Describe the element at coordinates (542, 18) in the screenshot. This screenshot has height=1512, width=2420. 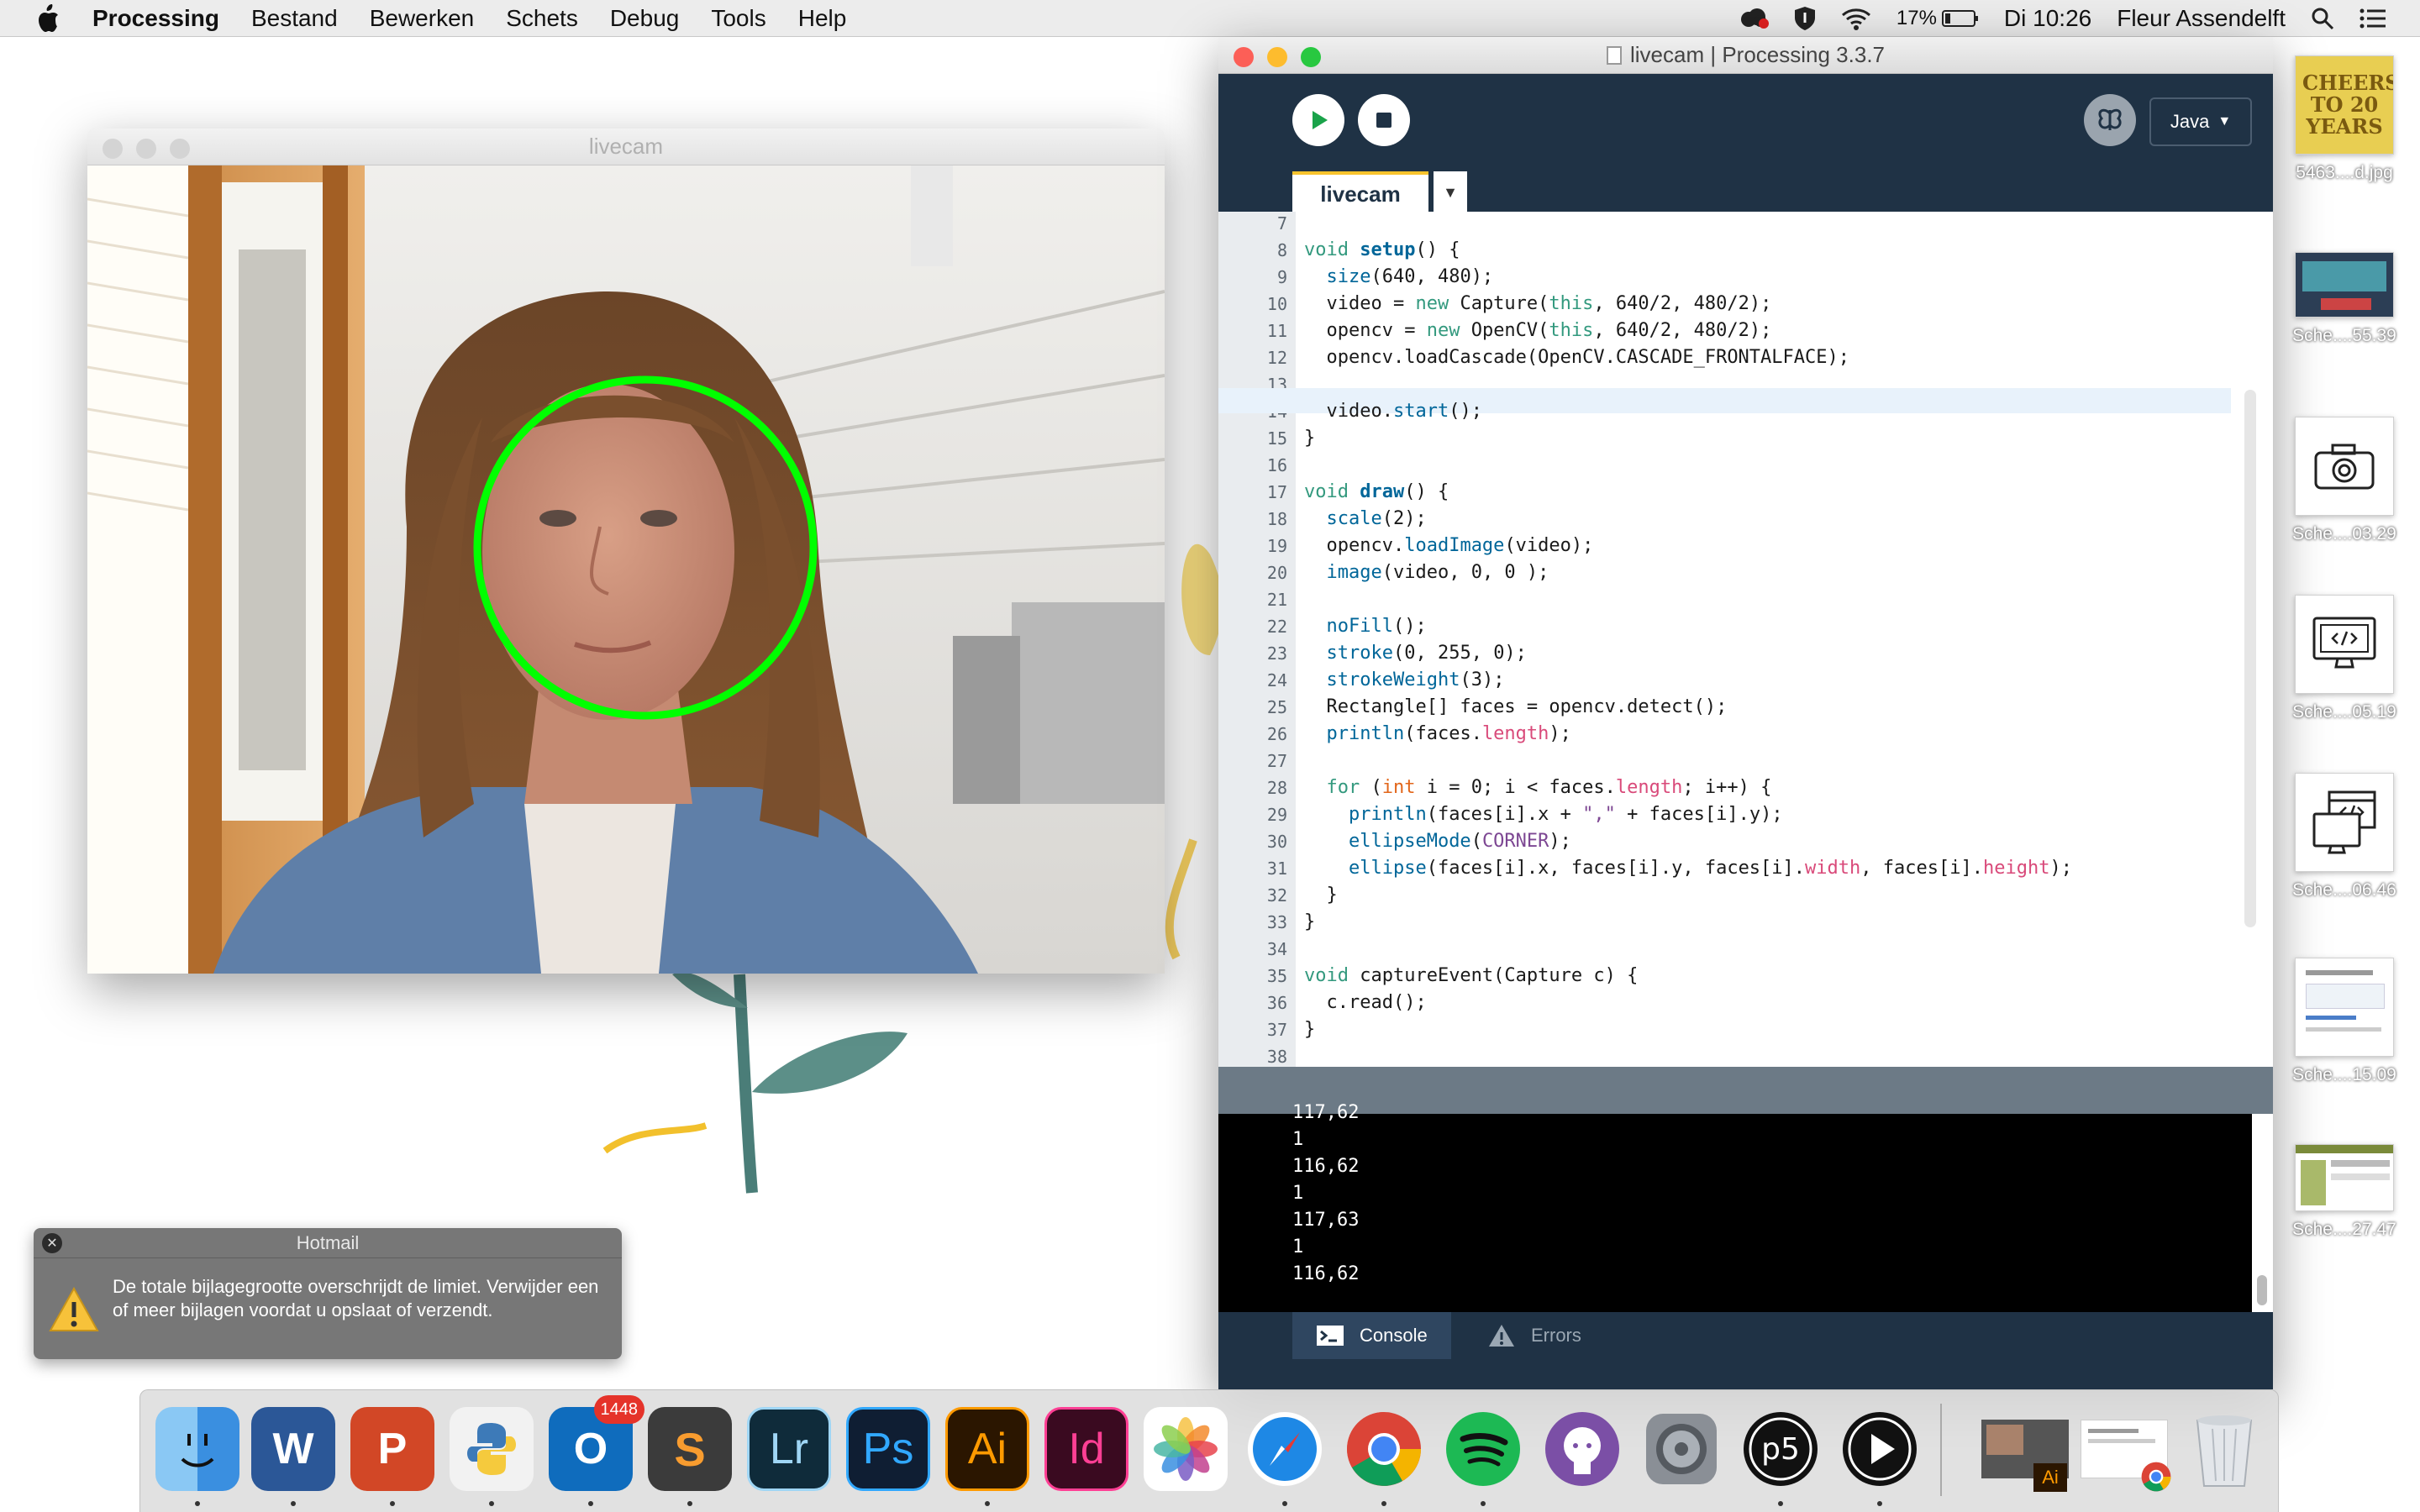
I see `menu-schets: Schets` at that location.